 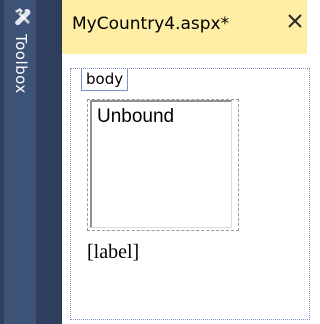 I want to click on body-tag-label: body, so click(x=105, y=80).